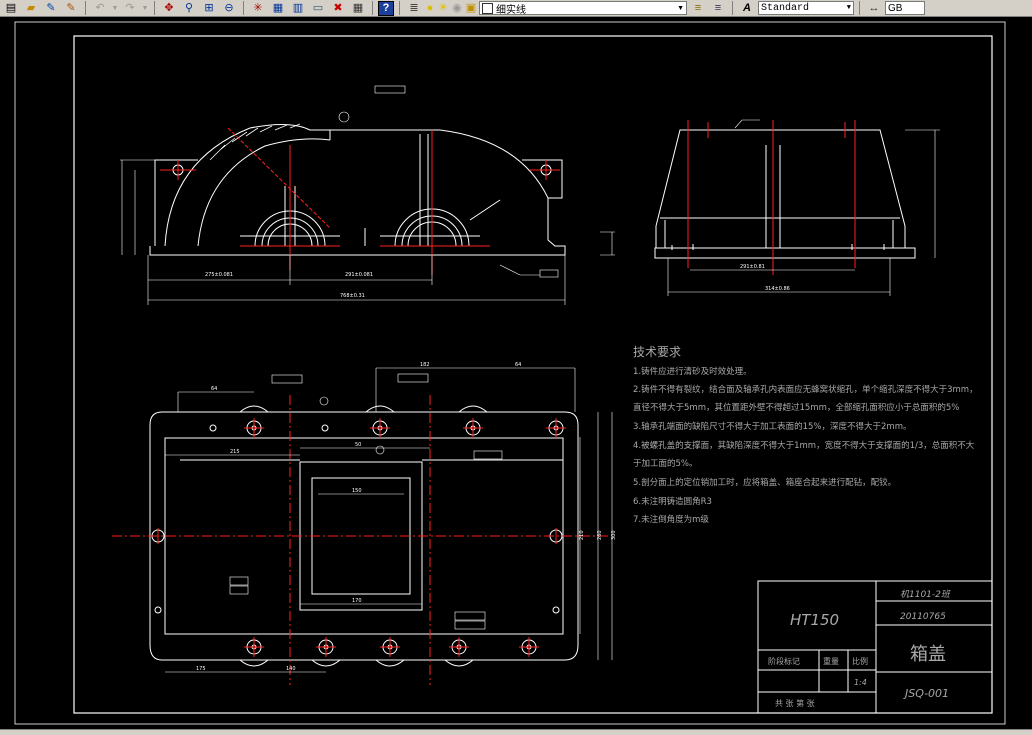  I want to click on sheet-label: 共 张 第 张, so click(795, 703).